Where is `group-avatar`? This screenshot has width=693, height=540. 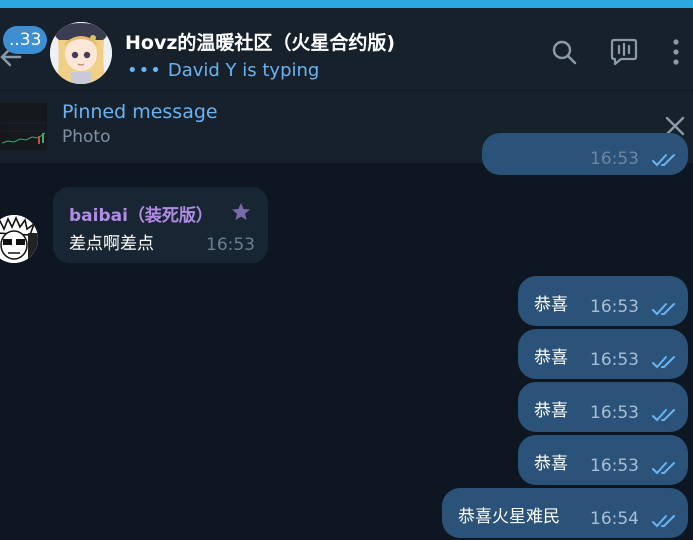 group-avatar is located at coordinates (81, 53).